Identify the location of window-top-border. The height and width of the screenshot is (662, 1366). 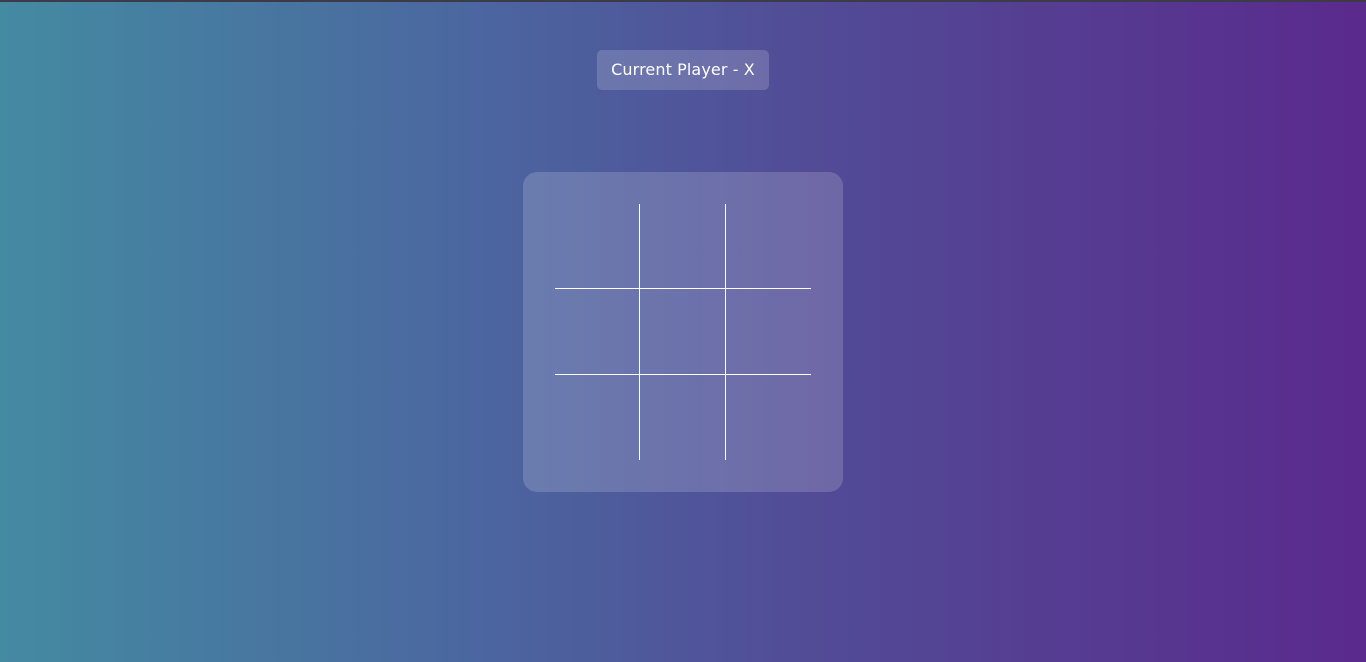
(683, 1).